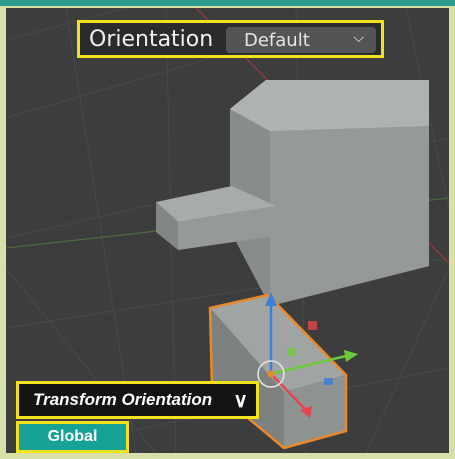 This screenshot has height=459, width=455. What do you see at coordinates (358, 37) in the screenshot?
I see `chevron-down-icon: ⌵` at bounding box center [358, 37].